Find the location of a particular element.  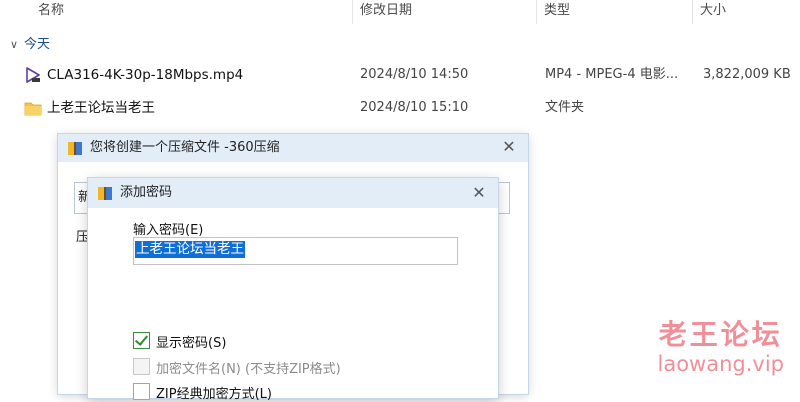

encrypt-filenames-checkbox is located at coordinates (141, 366).